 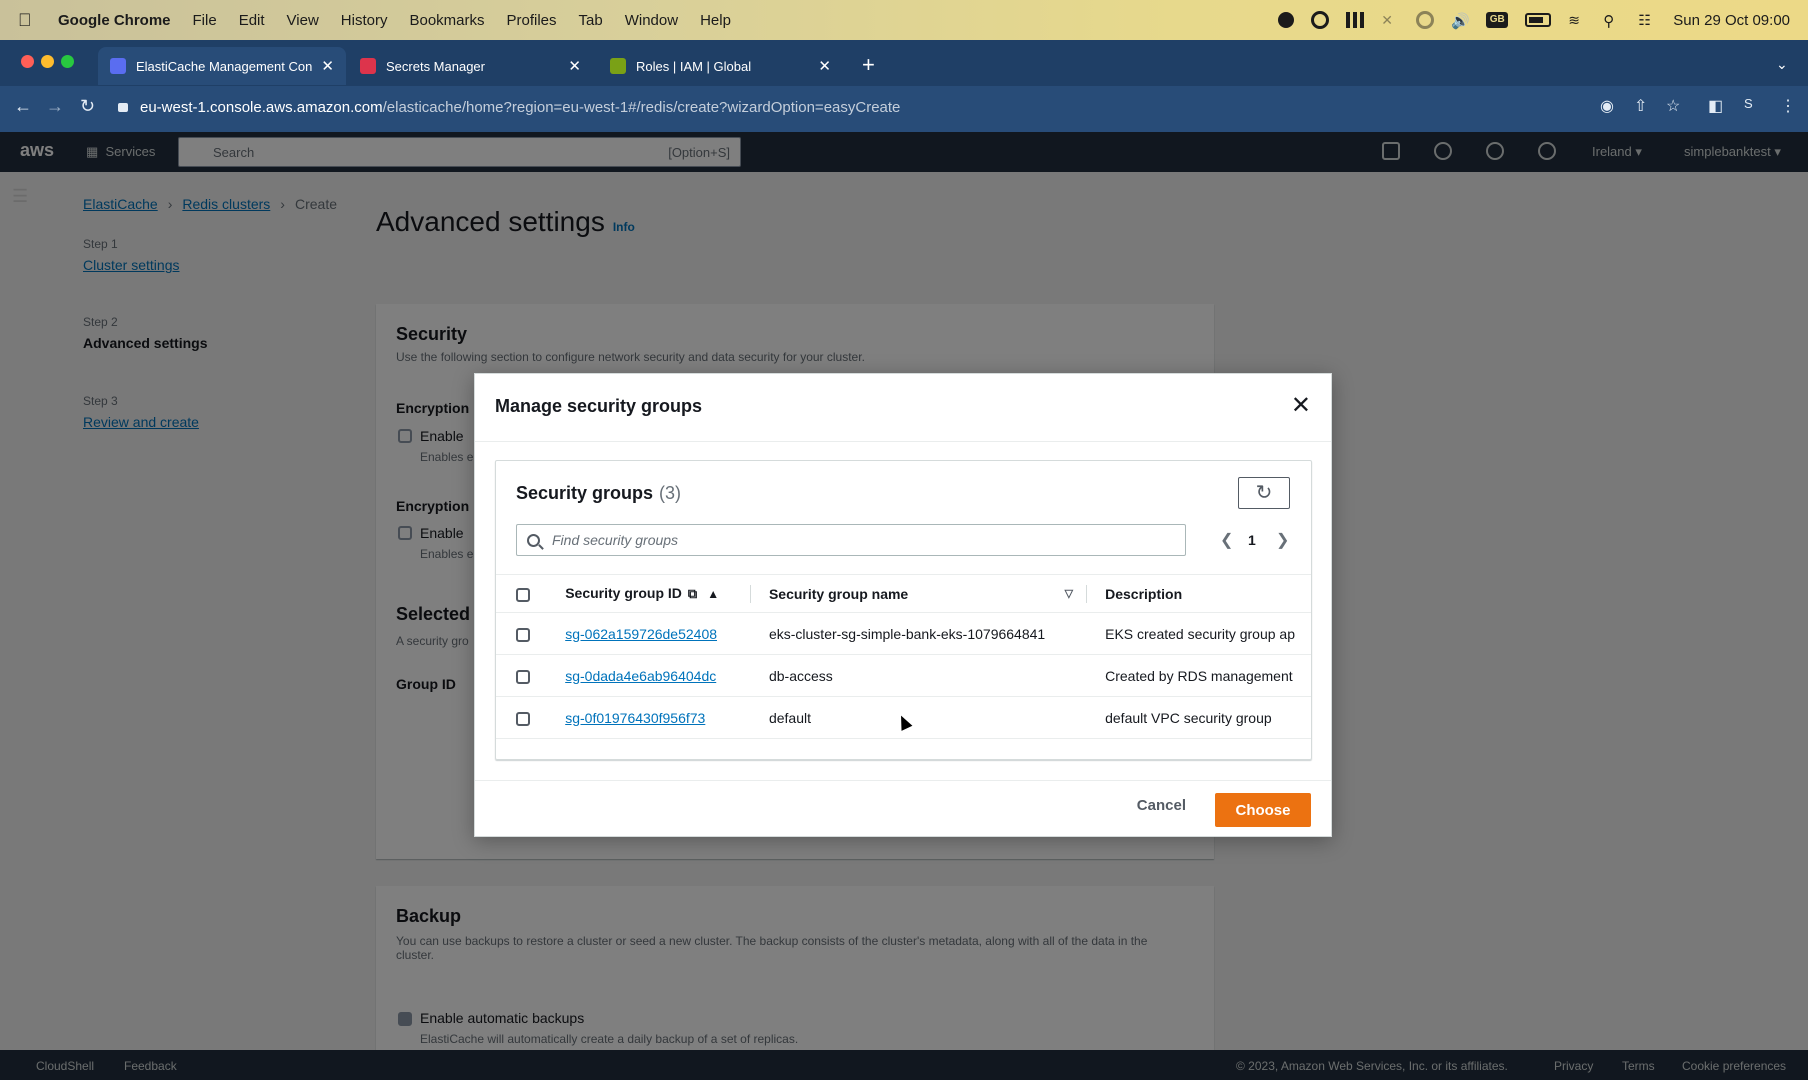 I want to click on menubar-datetime: Sun 29 Oct 09:00, so click(x=1731, y=20).